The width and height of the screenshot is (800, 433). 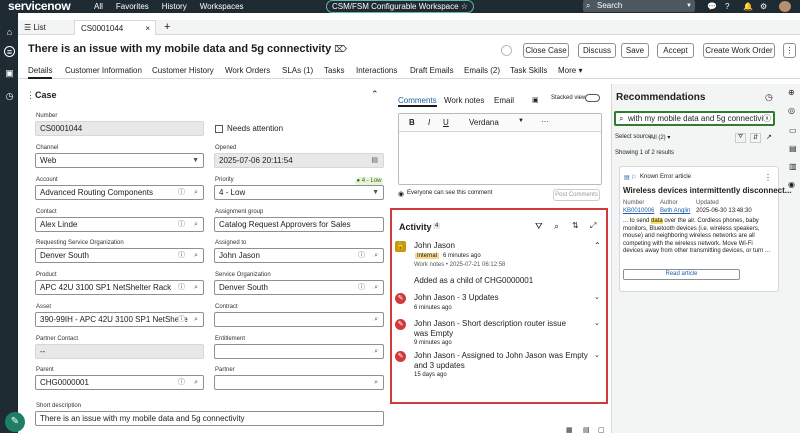 What do you see at coordinates (482, 71) in the screenshot?
I see `tab-emails: Emails (2)` at bounding box center [482, 71].